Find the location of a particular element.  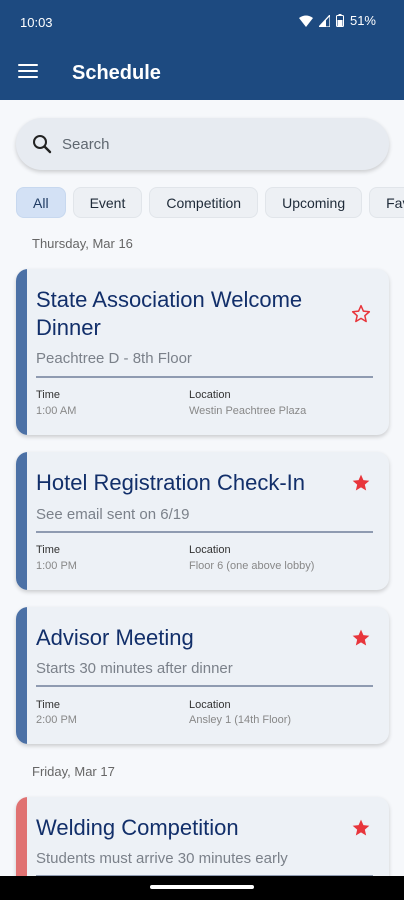

chip-competition: Competition is located at coordinates (204, 202).